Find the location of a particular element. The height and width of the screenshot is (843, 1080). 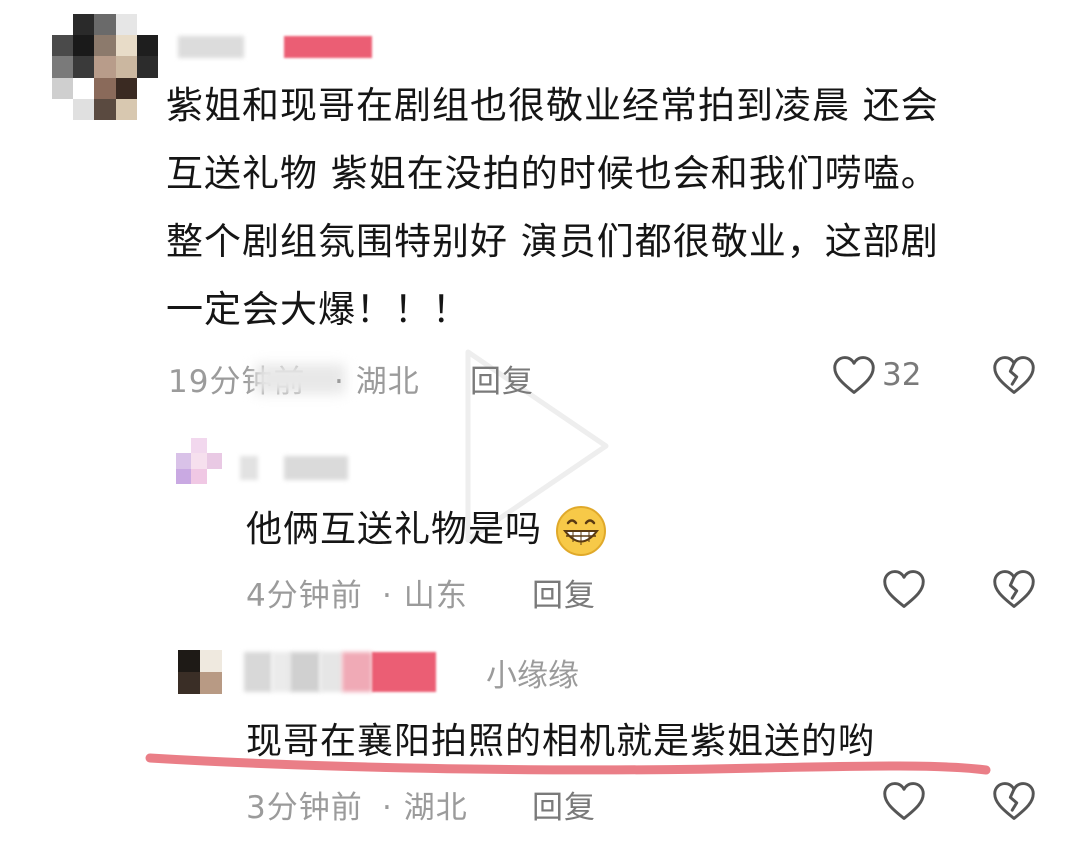

reply-location: · 湖北 is located at coordinates (425, 808).